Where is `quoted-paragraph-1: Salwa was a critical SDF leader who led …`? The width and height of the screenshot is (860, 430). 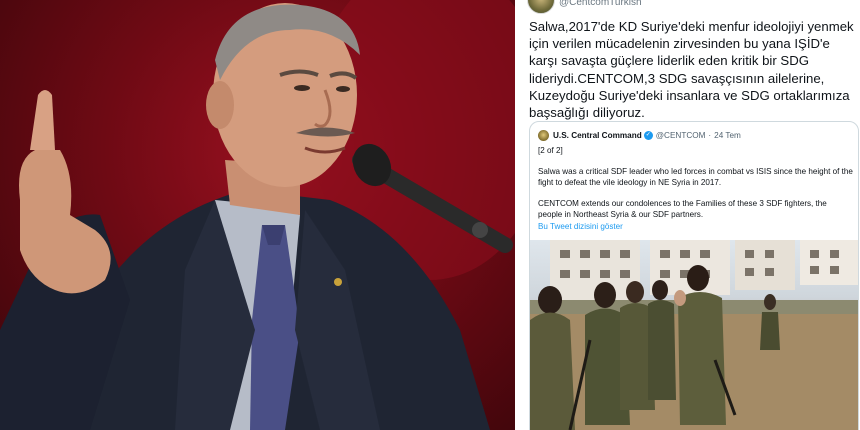 quoted-paragraph-1: Salwa was a critical SDF leader who led … is located at coordinates (695, 177).